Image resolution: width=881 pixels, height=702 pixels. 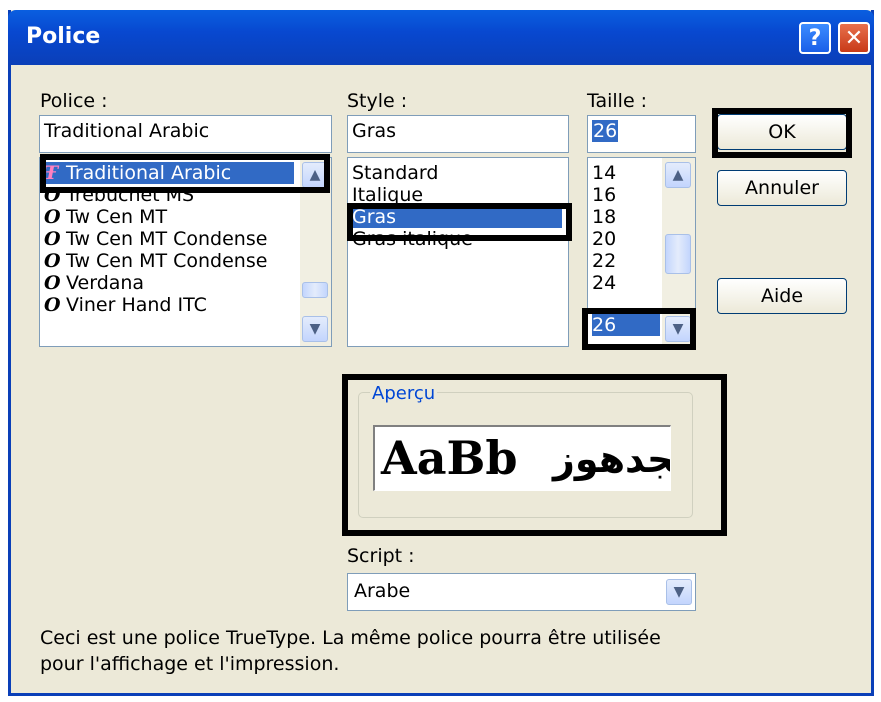 What do you see at coordinates (604, 217) in the screenshot?
I see `size-item: 18` at bounding box center [604, 217].